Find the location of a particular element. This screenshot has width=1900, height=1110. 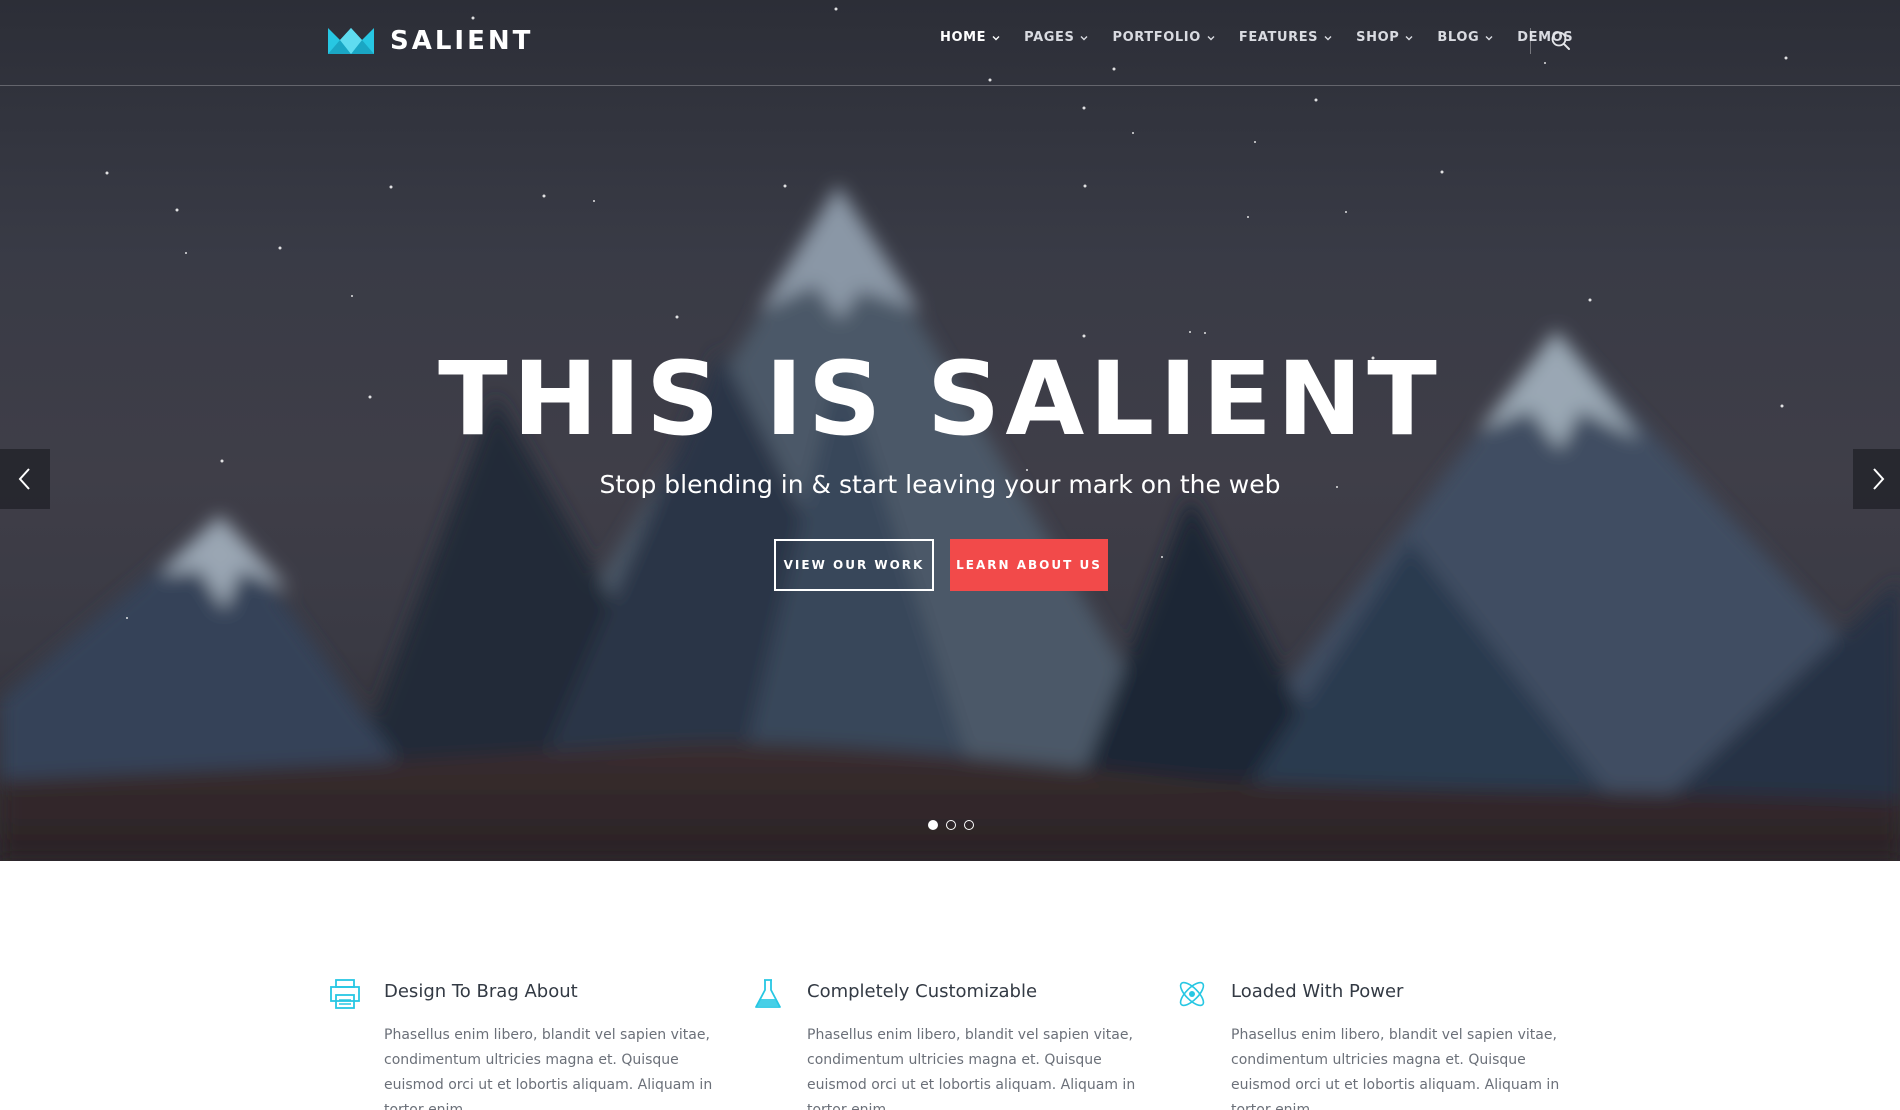

nav-item-portfolio: PORTFOLIO is located at coordinates (1163, 37).